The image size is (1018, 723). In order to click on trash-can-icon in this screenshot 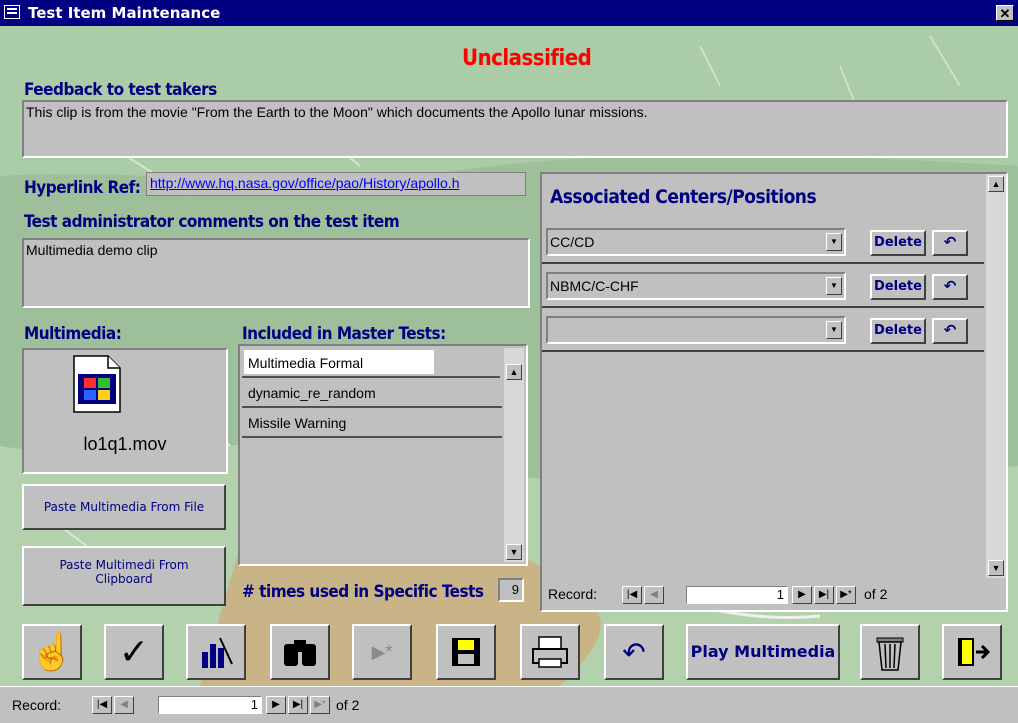, I will do `click(890, 654)`.